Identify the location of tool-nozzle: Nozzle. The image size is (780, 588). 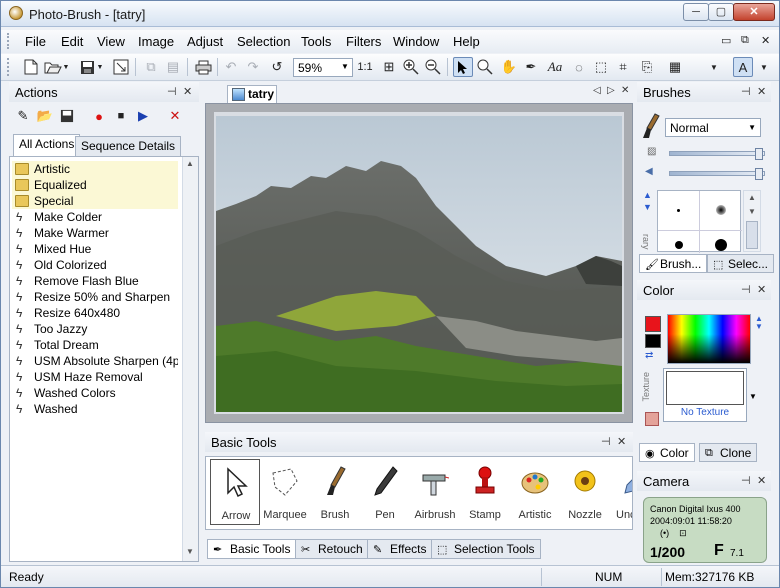
(585, 492).